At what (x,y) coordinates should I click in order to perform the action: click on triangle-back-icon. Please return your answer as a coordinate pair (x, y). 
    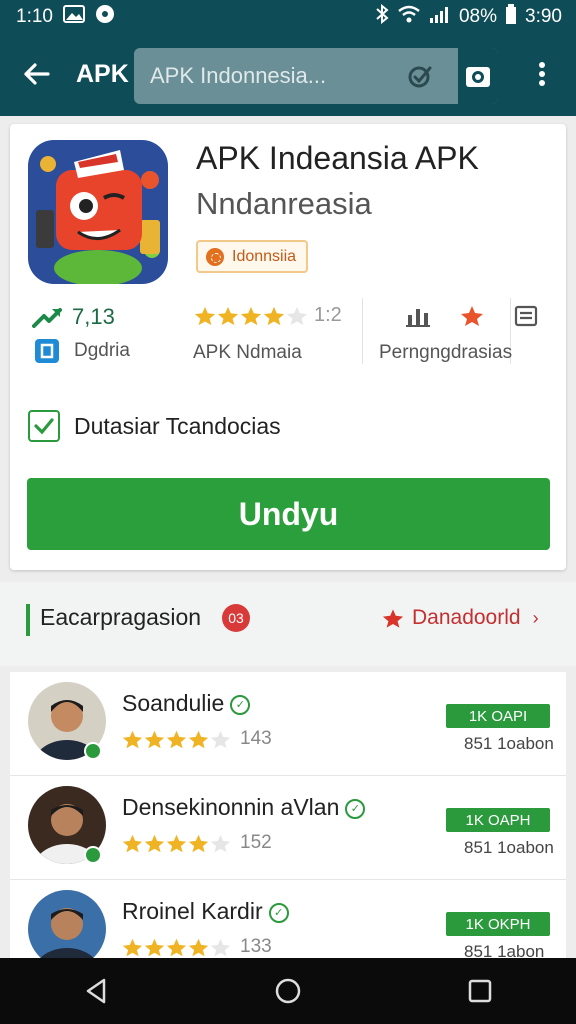
    Looking at the image, I should click on (96, 991).